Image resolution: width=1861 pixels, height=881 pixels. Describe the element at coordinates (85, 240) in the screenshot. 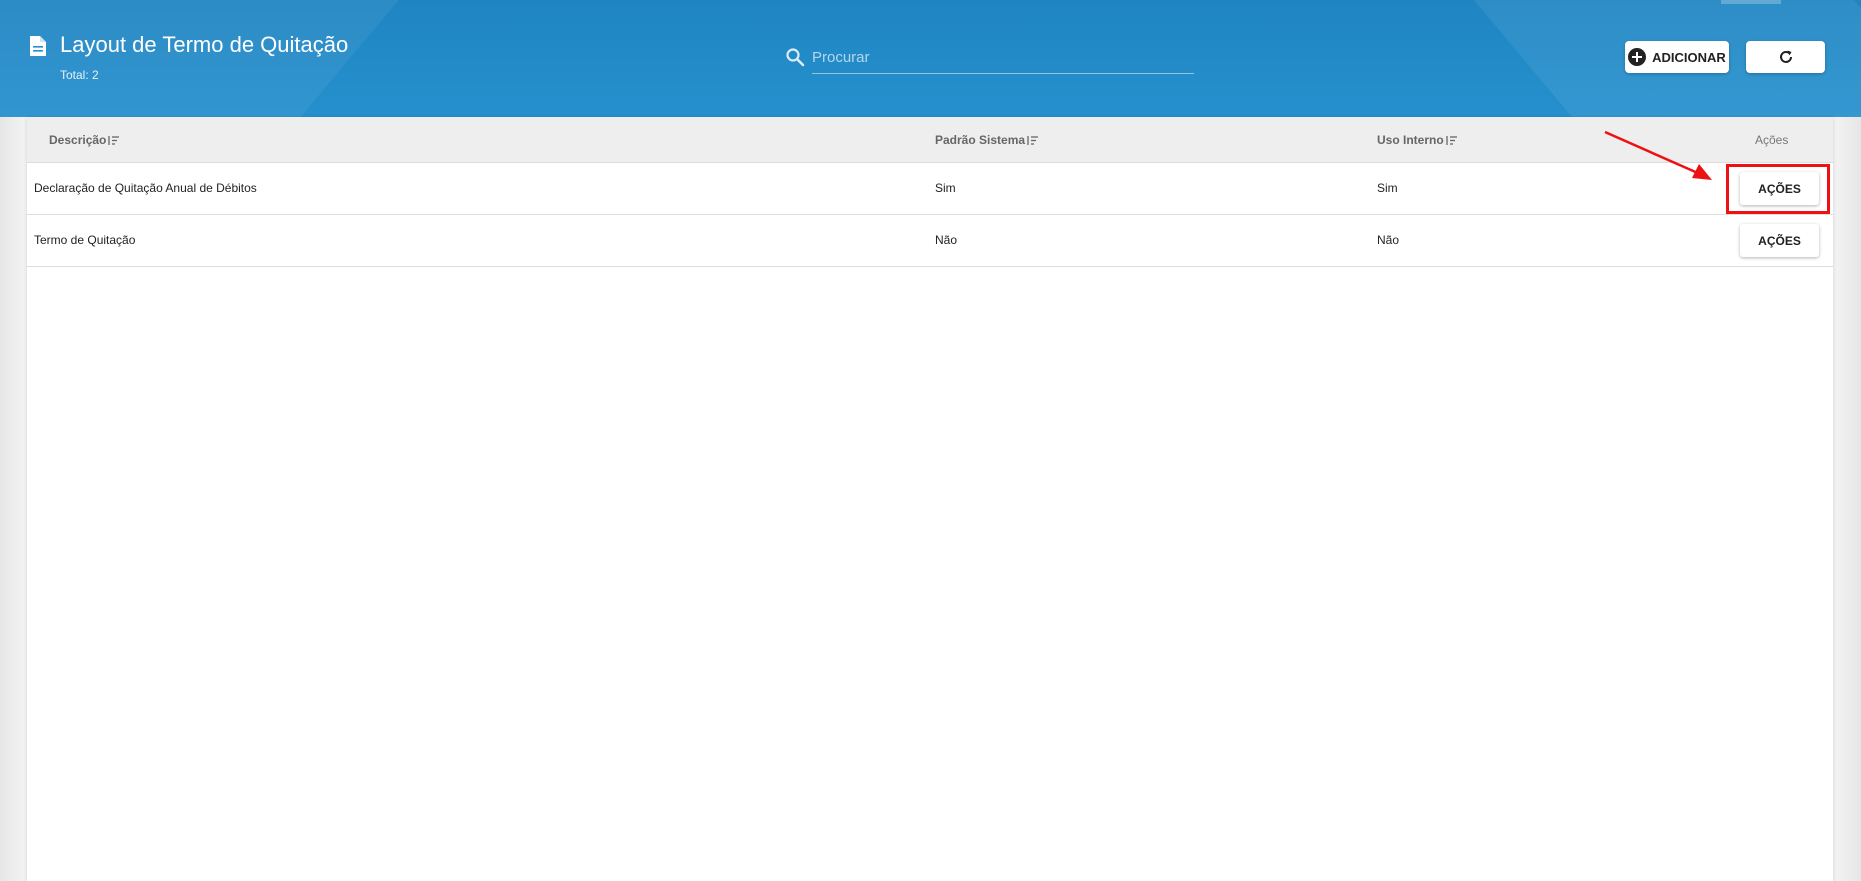

I see `cell-descricao: Termo de Quitação` at that location.